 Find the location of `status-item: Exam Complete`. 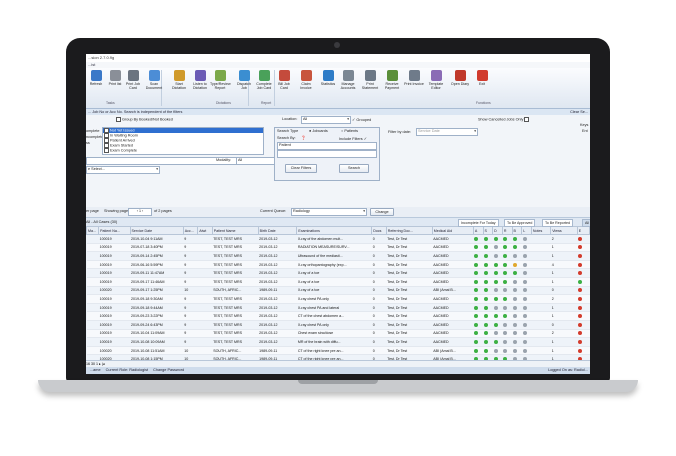

status-item: Exam Complete is located at coordinates (183, 150).